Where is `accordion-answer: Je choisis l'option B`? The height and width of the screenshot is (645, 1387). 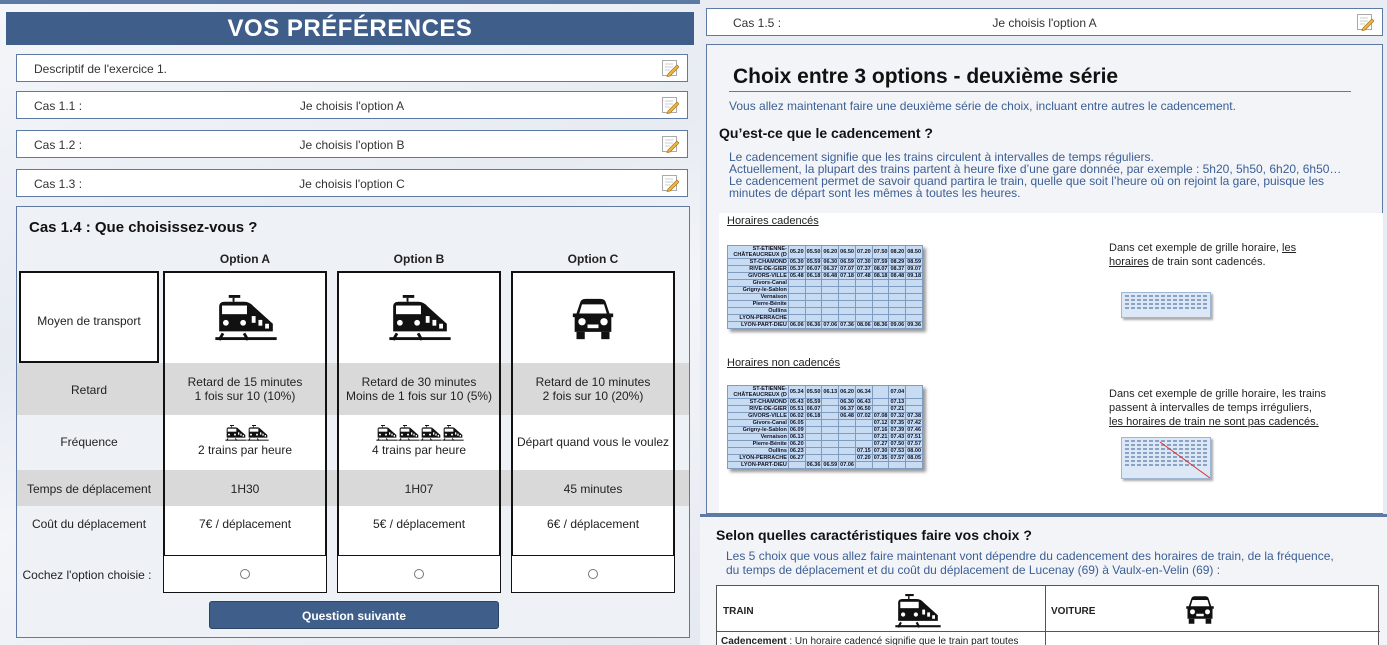
accordion-answer: Je choisis l'option B is located at coordinates (352, 145).